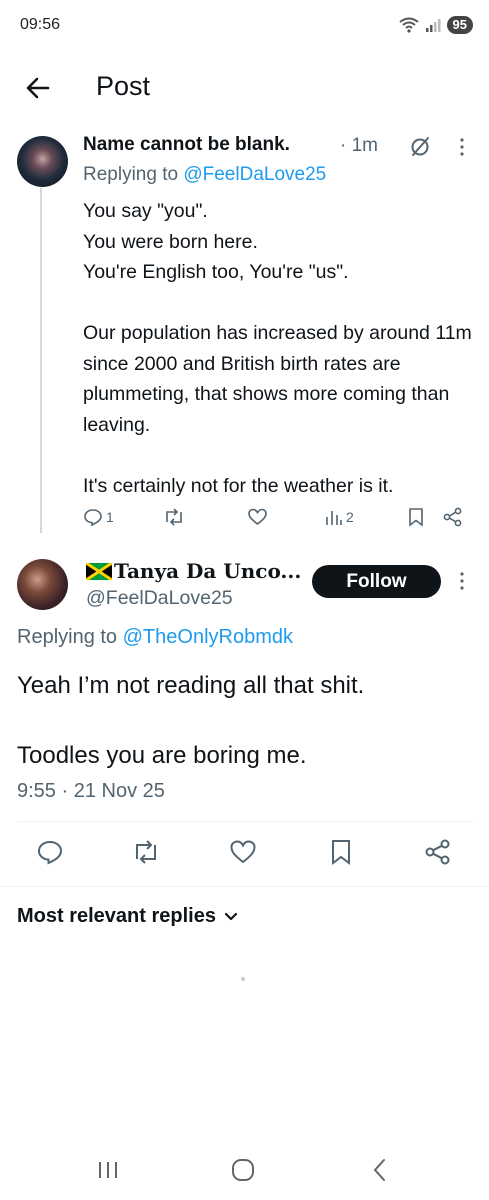  Describe the element at coordinates (41, 360) in the screenshot. I see `thread-connector-line` at that location.